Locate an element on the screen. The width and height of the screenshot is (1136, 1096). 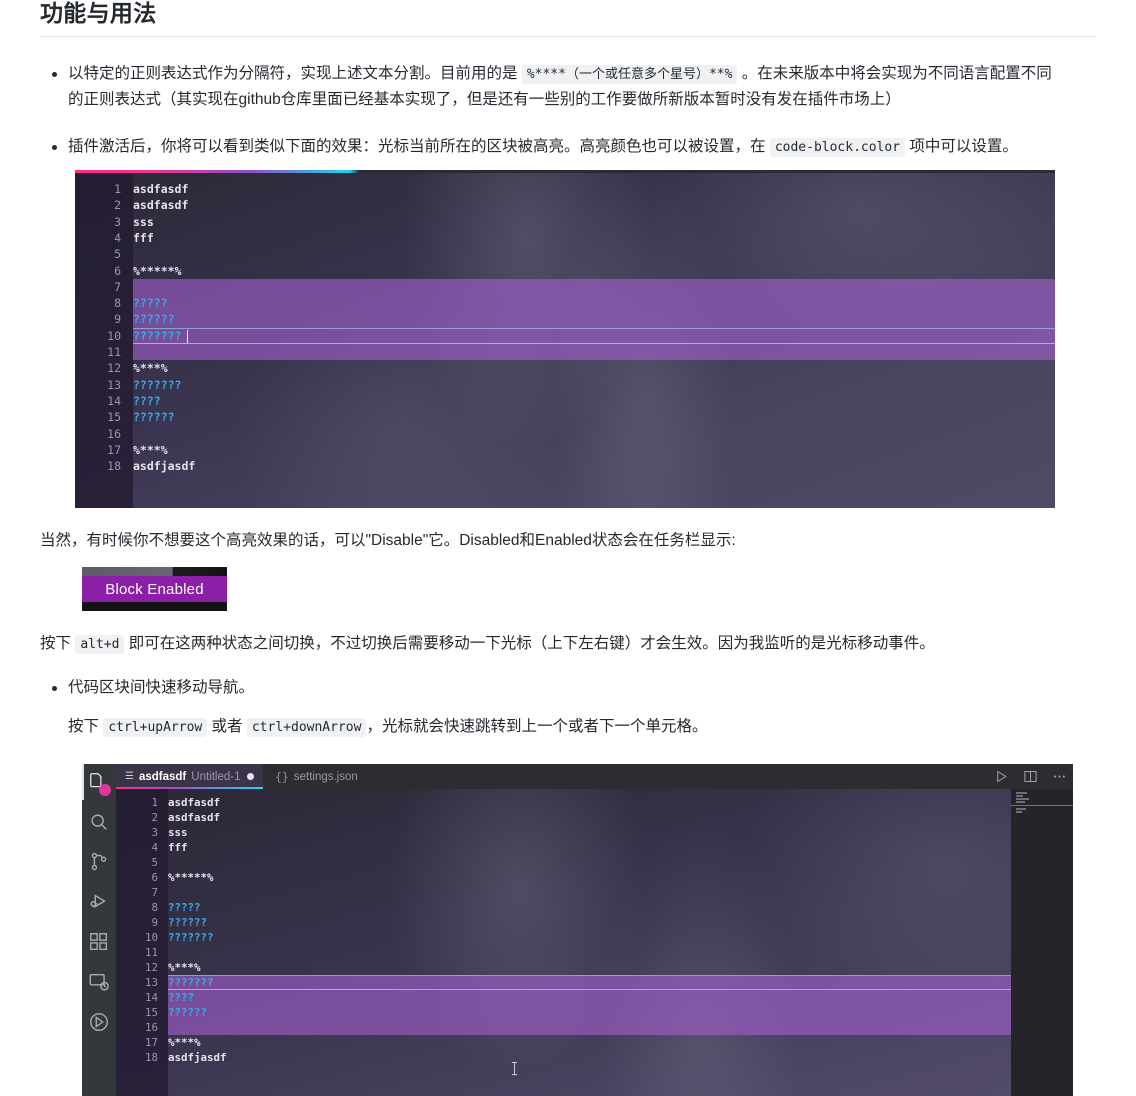
code-line-text: %*****% is located at coordinates (157, 270).